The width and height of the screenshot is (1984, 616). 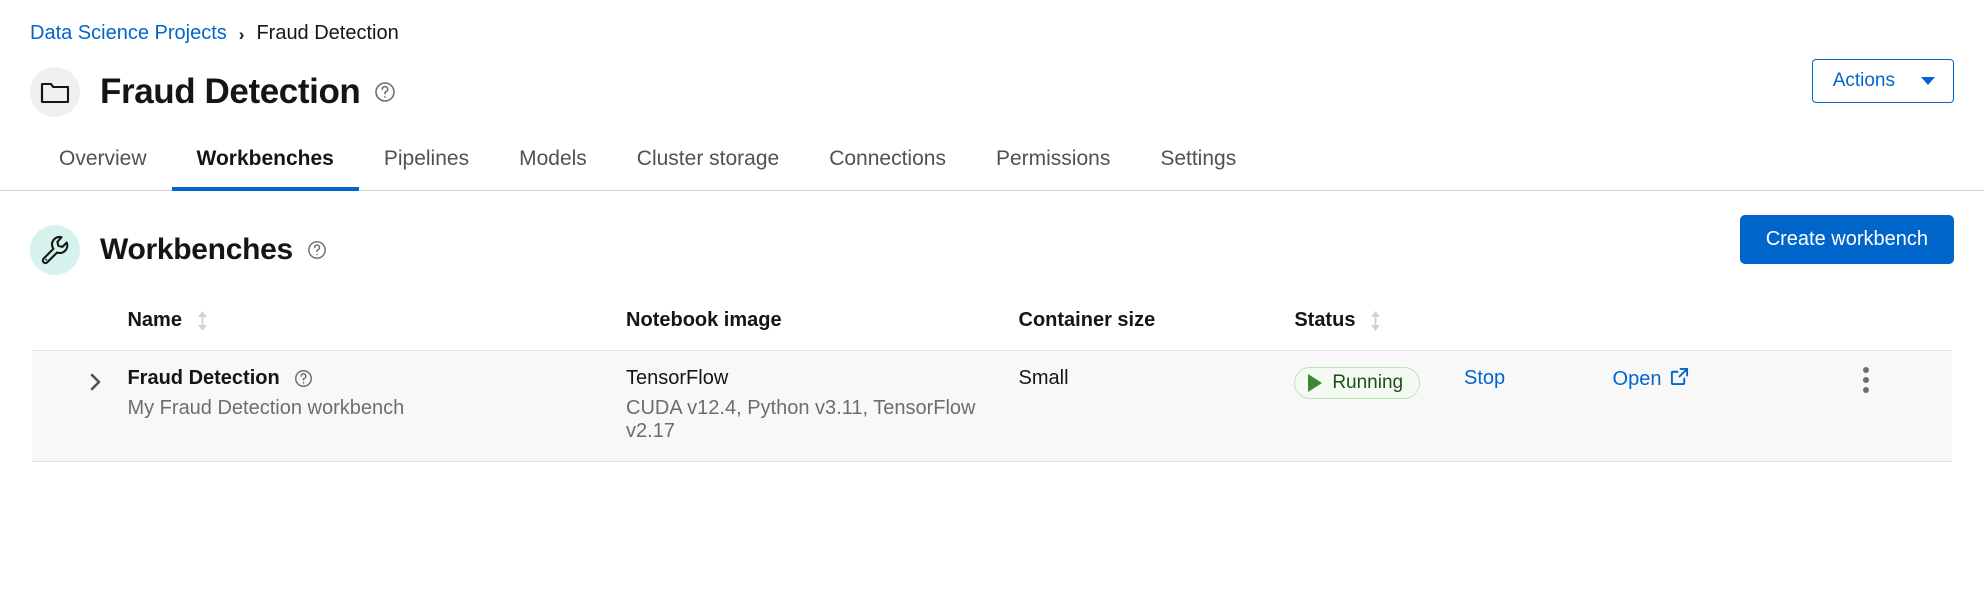 What do you see at coordinates (230, 91) in the screenshot?
I see `page-title: Fraud Detection` at bounding box center [230, 91].